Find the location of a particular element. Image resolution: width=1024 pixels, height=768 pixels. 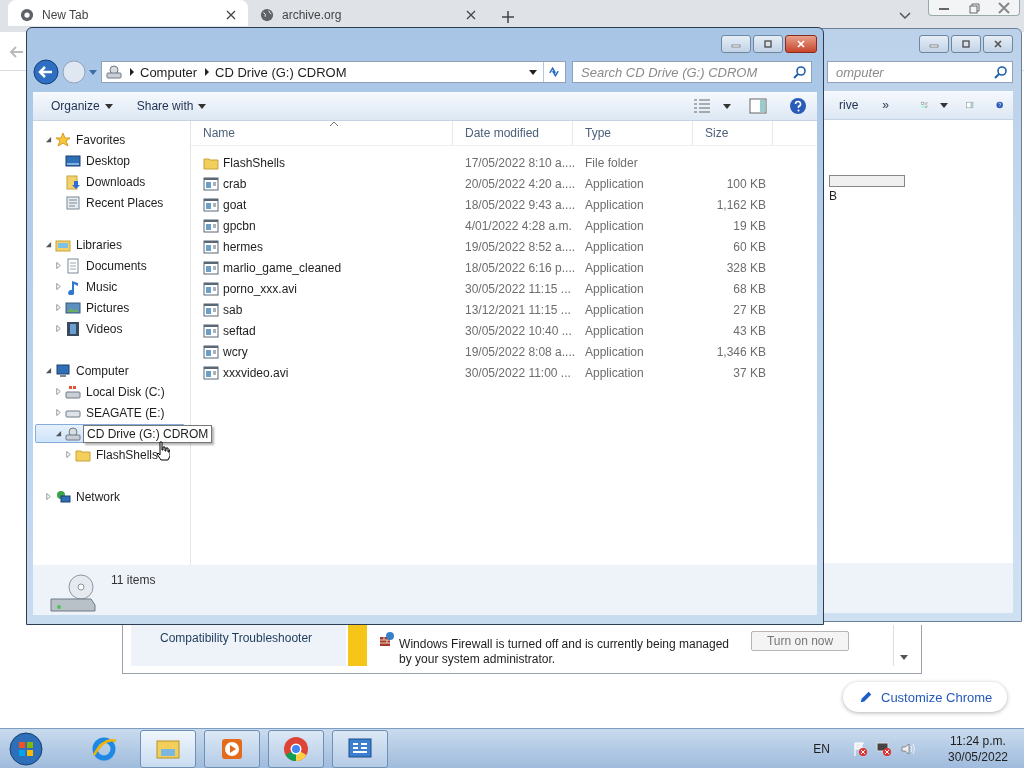

toolbar-menu-button: Share with is located at coordinates (175, 106).